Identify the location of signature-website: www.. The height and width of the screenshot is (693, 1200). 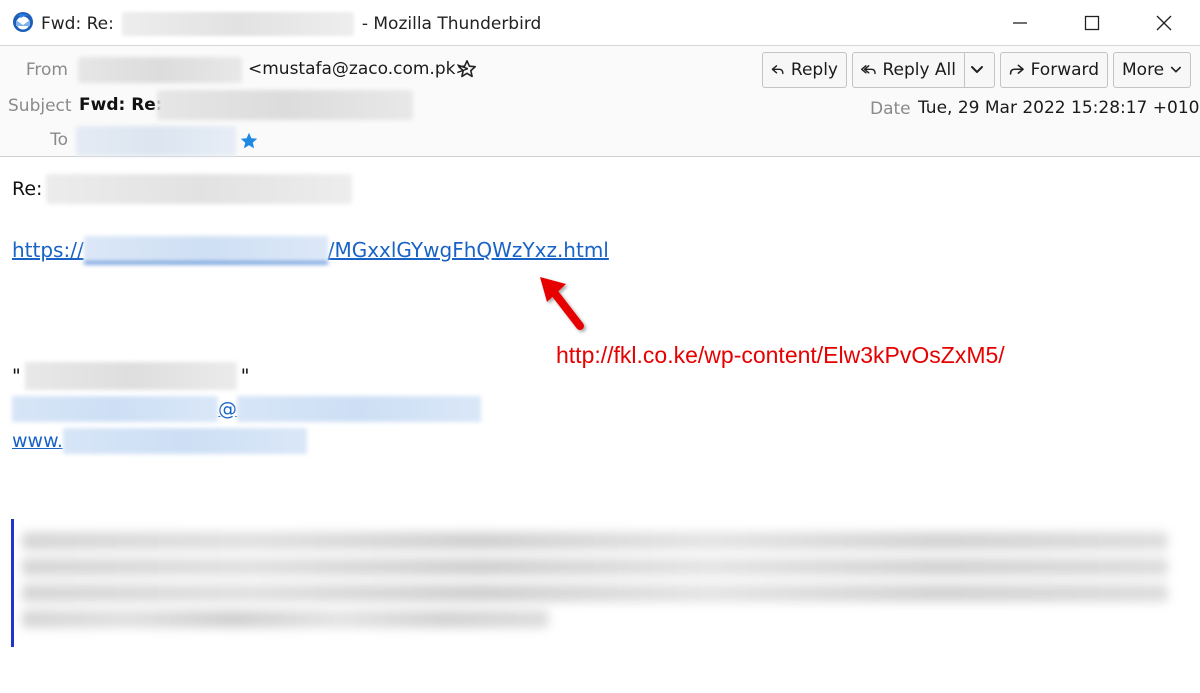
(159, 441).